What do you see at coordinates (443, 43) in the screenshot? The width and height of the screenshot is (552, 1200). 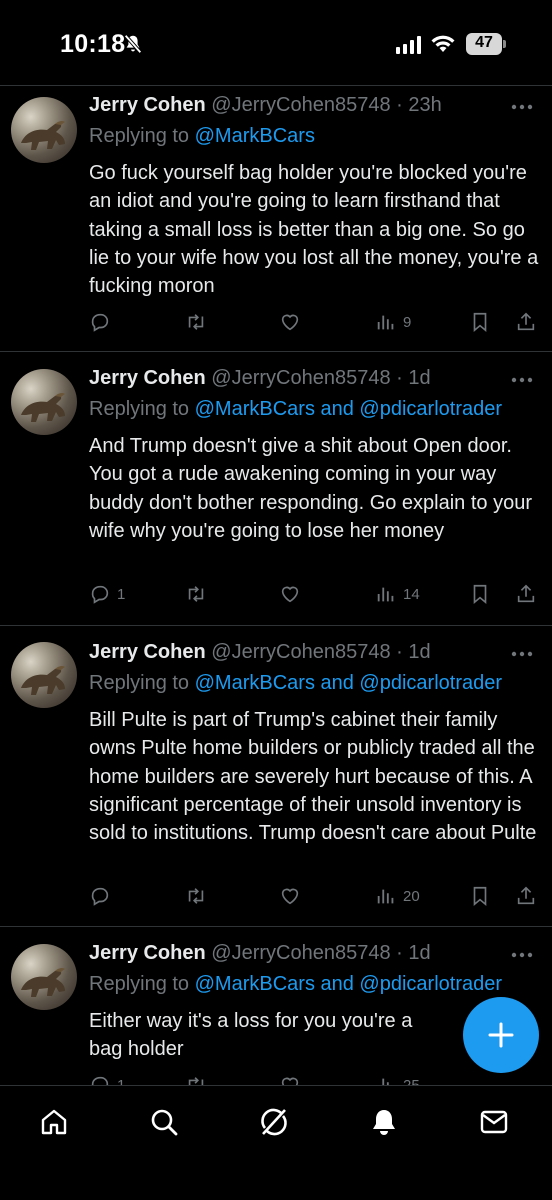 I see `wifi-icon` at bounding box center [443, 43].